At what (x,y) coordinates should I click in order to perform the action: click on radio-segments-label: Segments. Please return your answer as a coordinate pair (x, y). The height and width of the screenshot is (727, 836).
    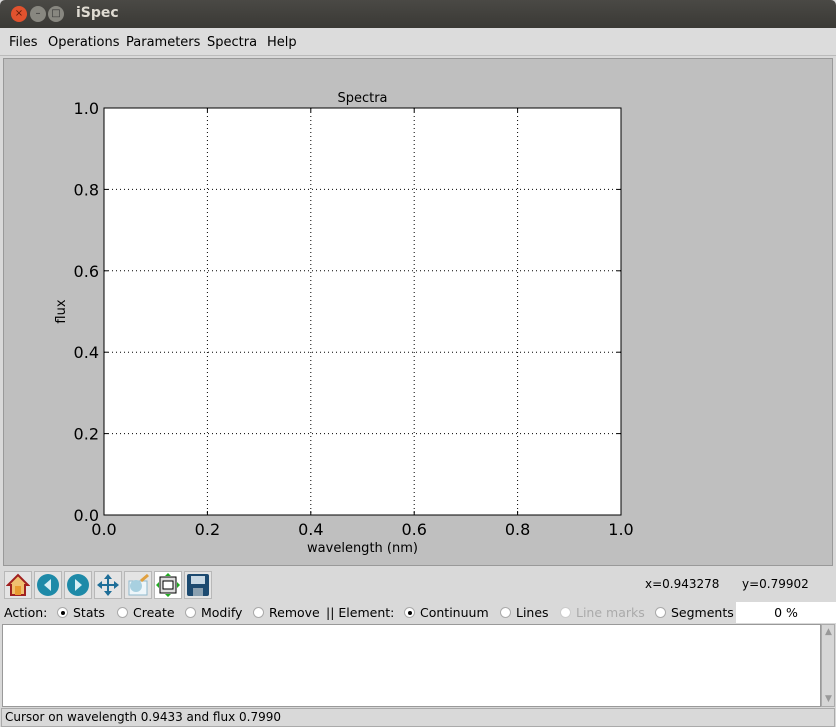
    Looking at the image, I should click on (702, 612).